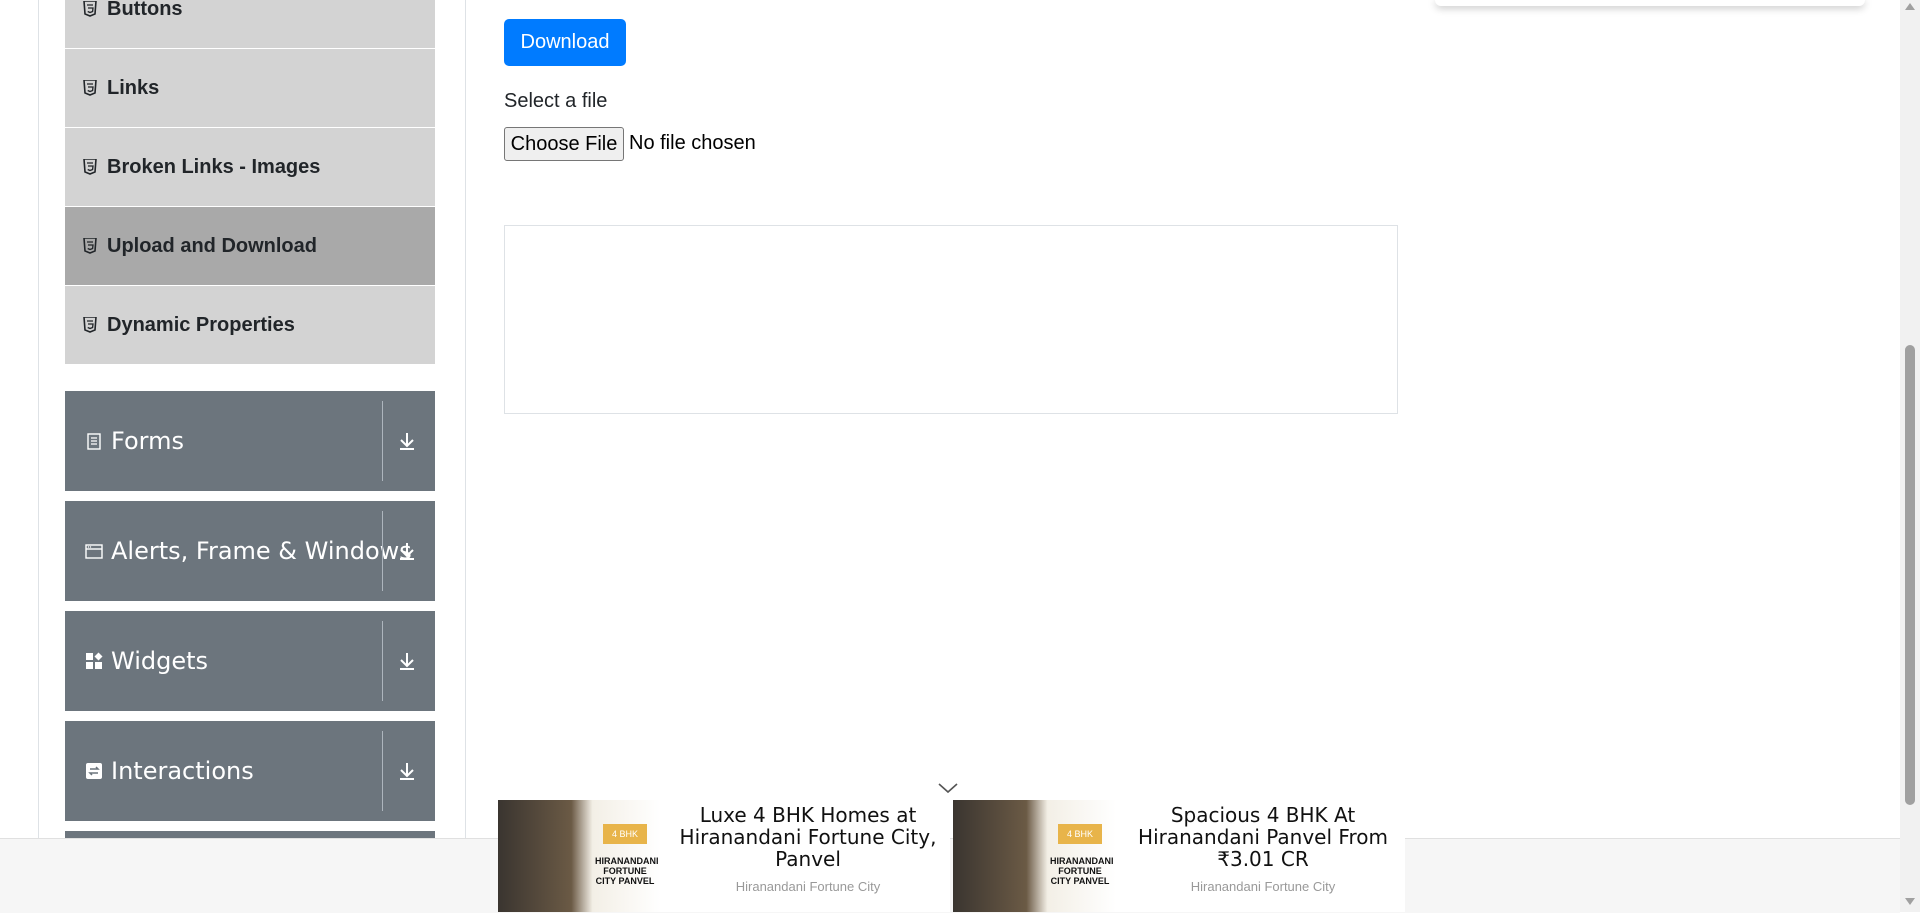 This screenshot has width=1920, height=913. I want to click on menu-item-buttons: Buttons, so click(250, 24).